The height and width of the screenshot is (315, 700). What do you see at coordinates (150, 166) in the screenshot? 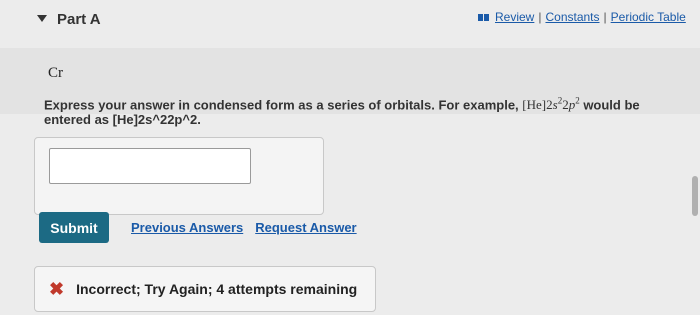
I see `answer-input` at bounding box center [150, 166].